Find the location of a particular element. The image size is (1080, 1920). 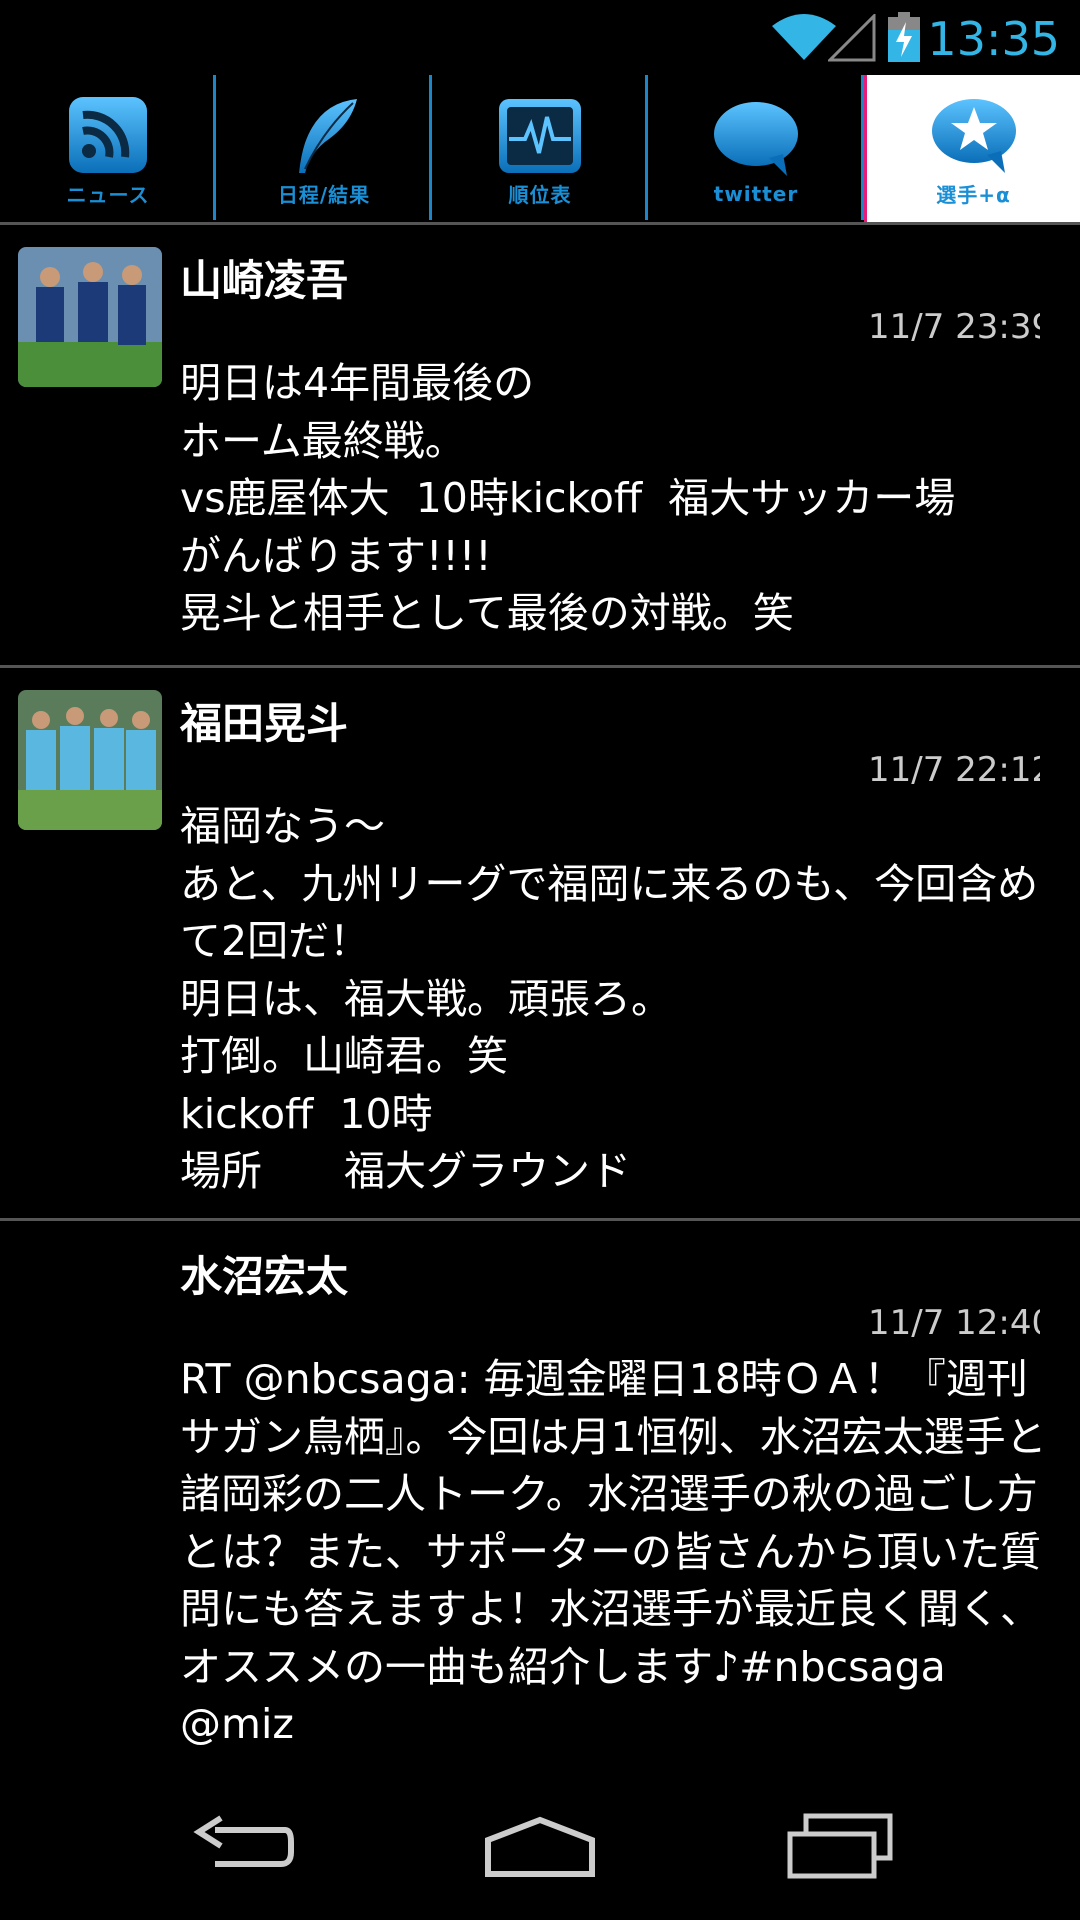

tab-players: 選手+α is located at coordinates (972, 148).